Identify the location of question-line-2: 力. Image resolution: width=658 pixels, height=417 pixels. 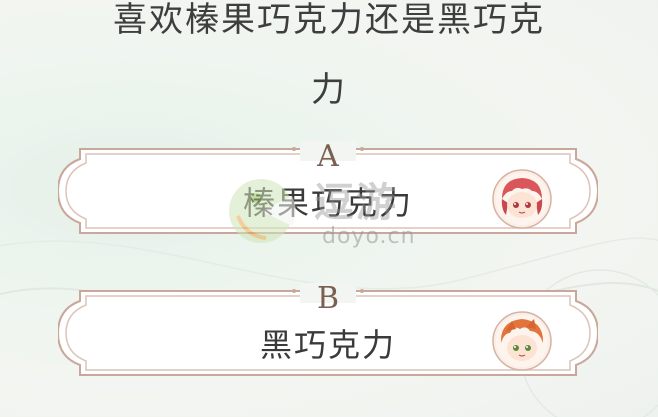
(329, 90).